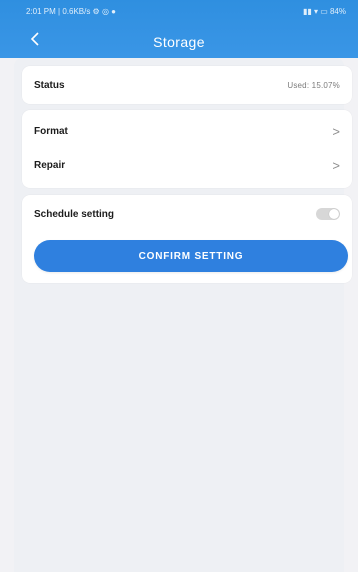 Image resolution: width=358 pixels, height=572 pixels. Describe the element at coordinates (187, 149) in the screenshot. I see `actions-card: Format > Repair >` at that location.